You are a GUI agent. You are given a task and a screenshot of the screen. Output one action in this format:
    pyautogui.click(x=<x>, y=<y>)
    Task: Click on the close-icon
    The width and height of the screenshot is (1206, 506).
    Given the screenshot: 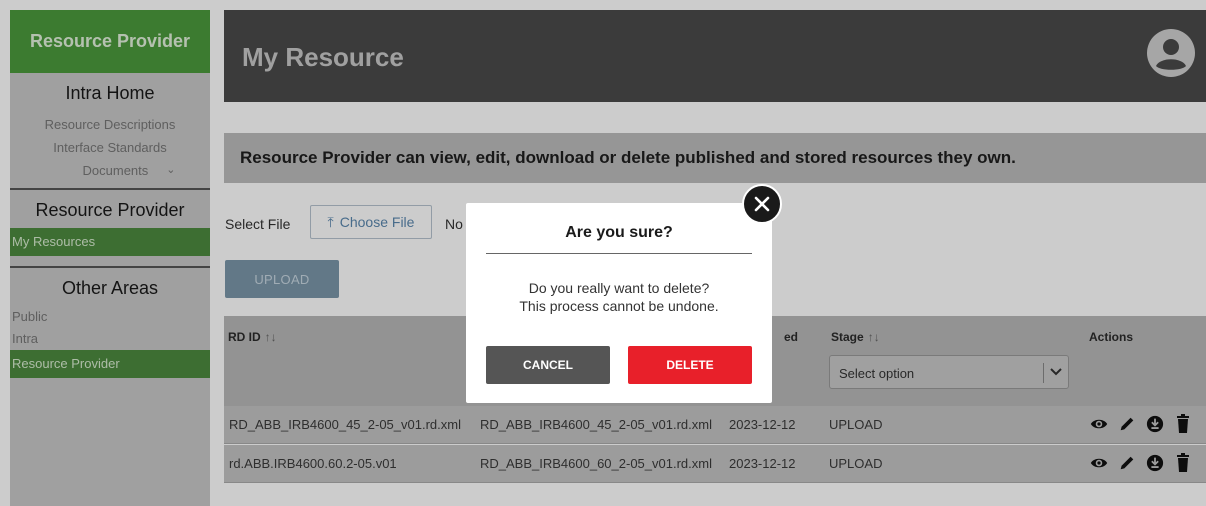 What is the action you would take?
    pyautogui.click(x=762, y=204)
    